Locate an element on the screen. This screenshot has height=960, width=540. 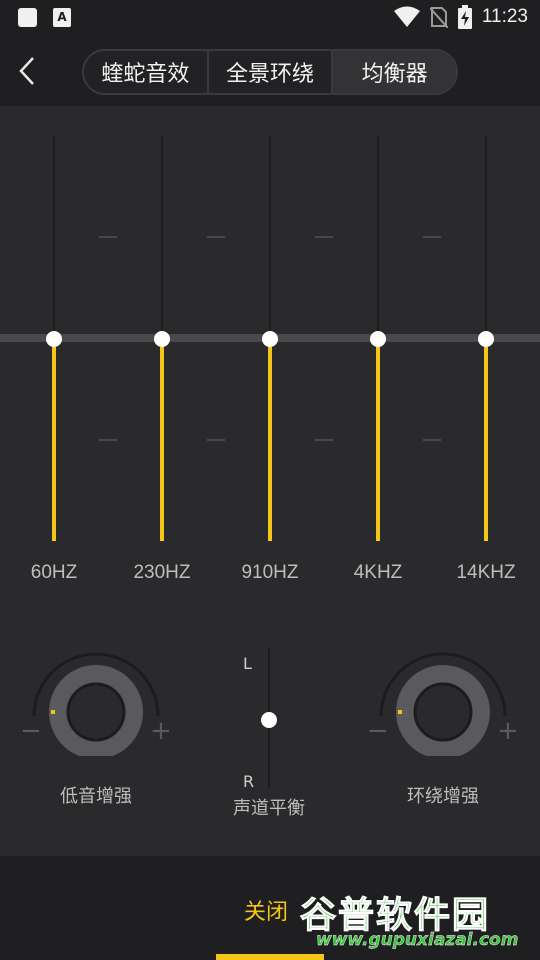
app-header: 蝰蛇音效 全景环绕 均衡器 is located at coordinates (270, 71).